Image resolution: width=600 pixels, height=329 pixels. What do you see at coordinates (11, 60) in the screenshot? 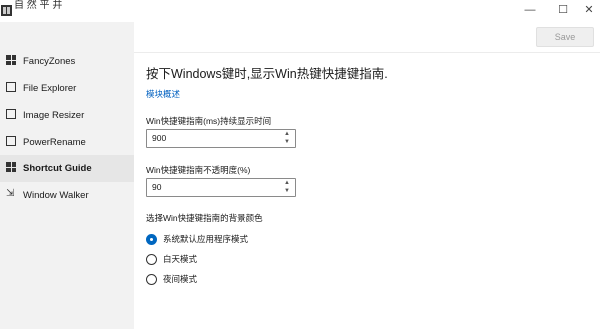
I see `fancyzones-grid-icon` at bounding box center [11, 60].